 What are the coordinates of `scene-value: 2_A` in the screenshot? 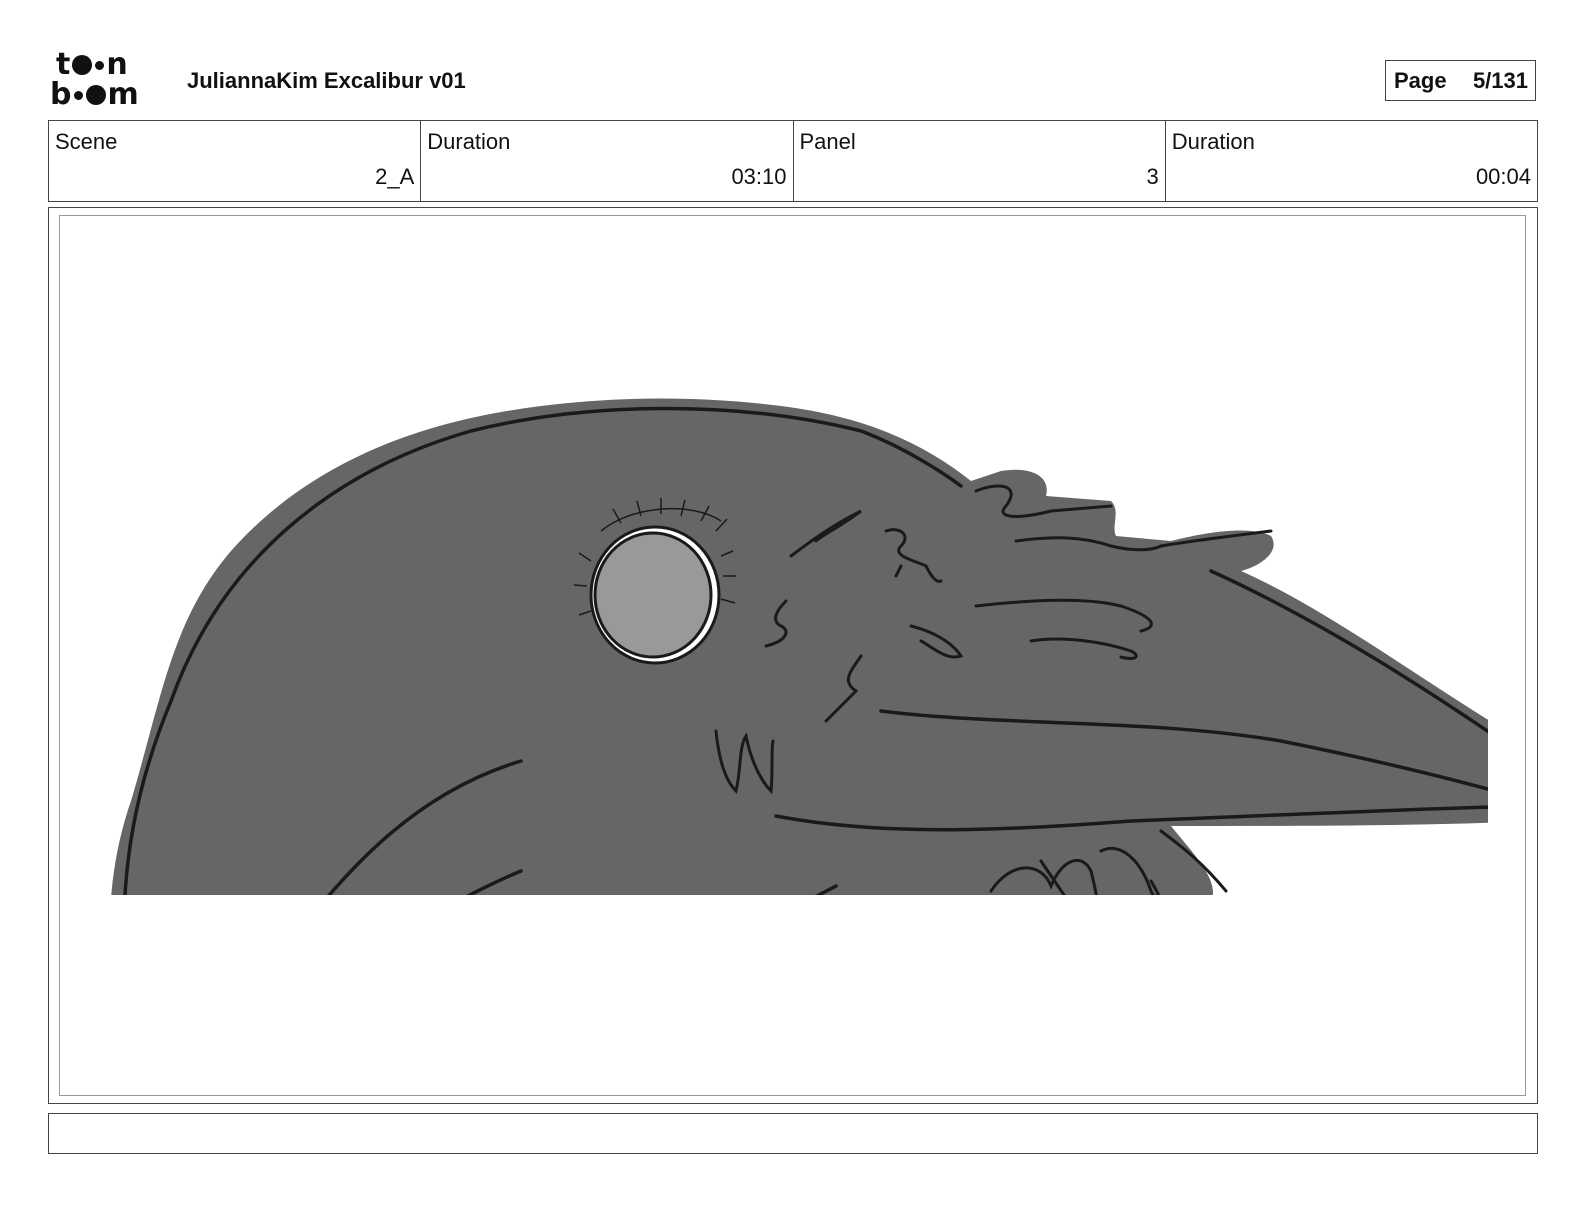 It's located at (395, 176).